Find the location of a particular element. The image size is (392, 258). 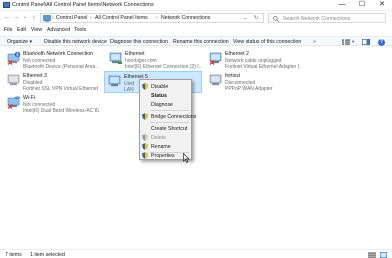

context-menu-disable: Disable is located at coordinates (165, 86).